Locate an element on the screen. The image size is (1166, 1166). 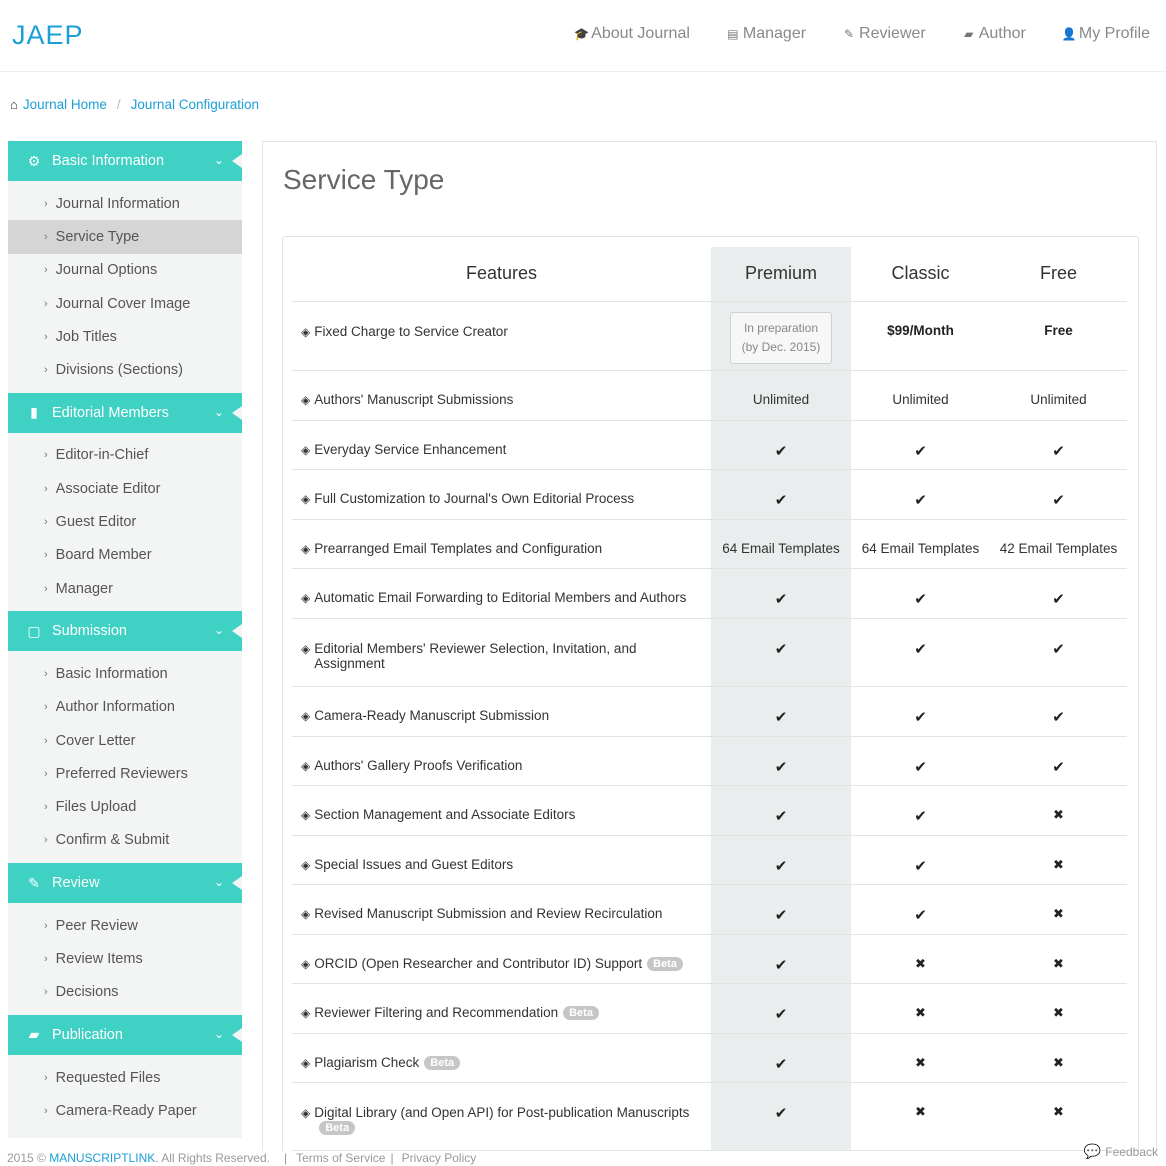
section-notch is located at coordinates (237, 161).